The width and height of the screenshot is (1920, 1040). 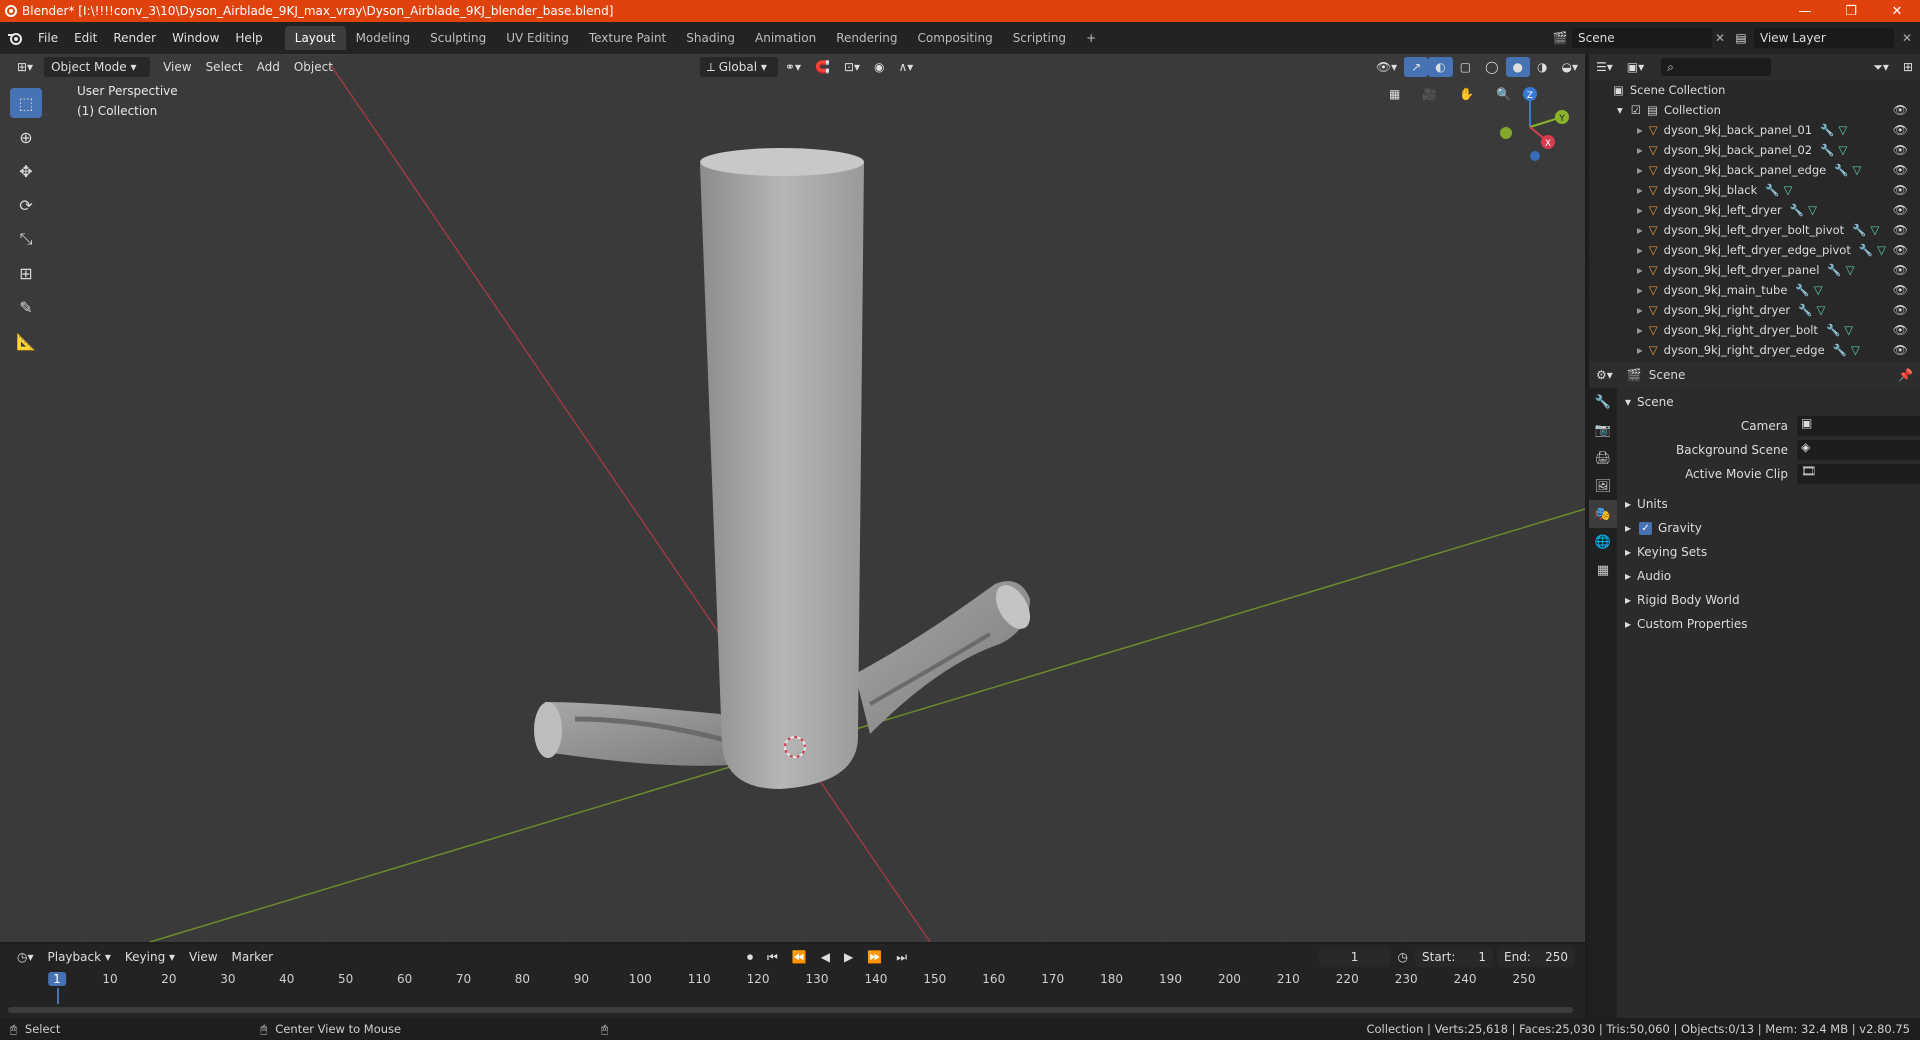 I want to click on outliner-object-row: ▸ ▽ dyson_9kj_left_dryer_panel 🔧 ▽ 👁, so click(x=1754, y=270).